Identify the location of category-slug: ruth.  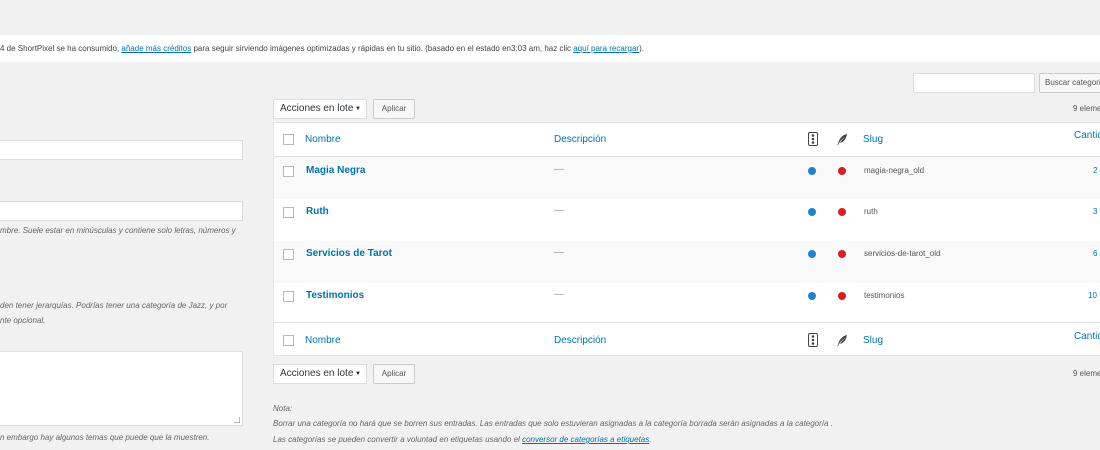
(871, 211).